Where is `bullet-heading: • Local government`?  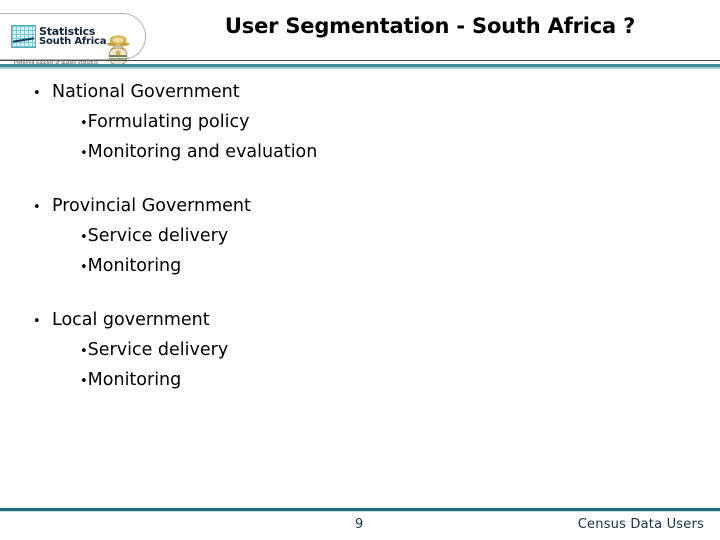 bullet-heading: • Local government is located at coordinates (360, 321).